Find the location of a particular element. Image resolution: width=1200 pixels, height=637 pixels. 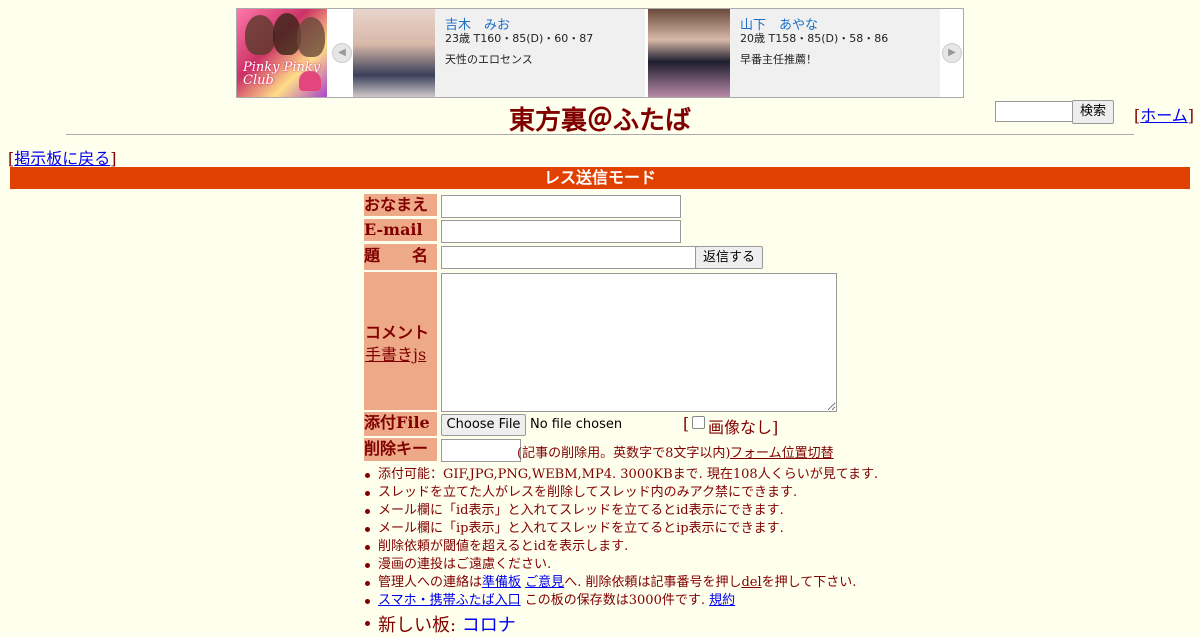

home-nav: [ホーム] is located at coordinates (1164, 114).